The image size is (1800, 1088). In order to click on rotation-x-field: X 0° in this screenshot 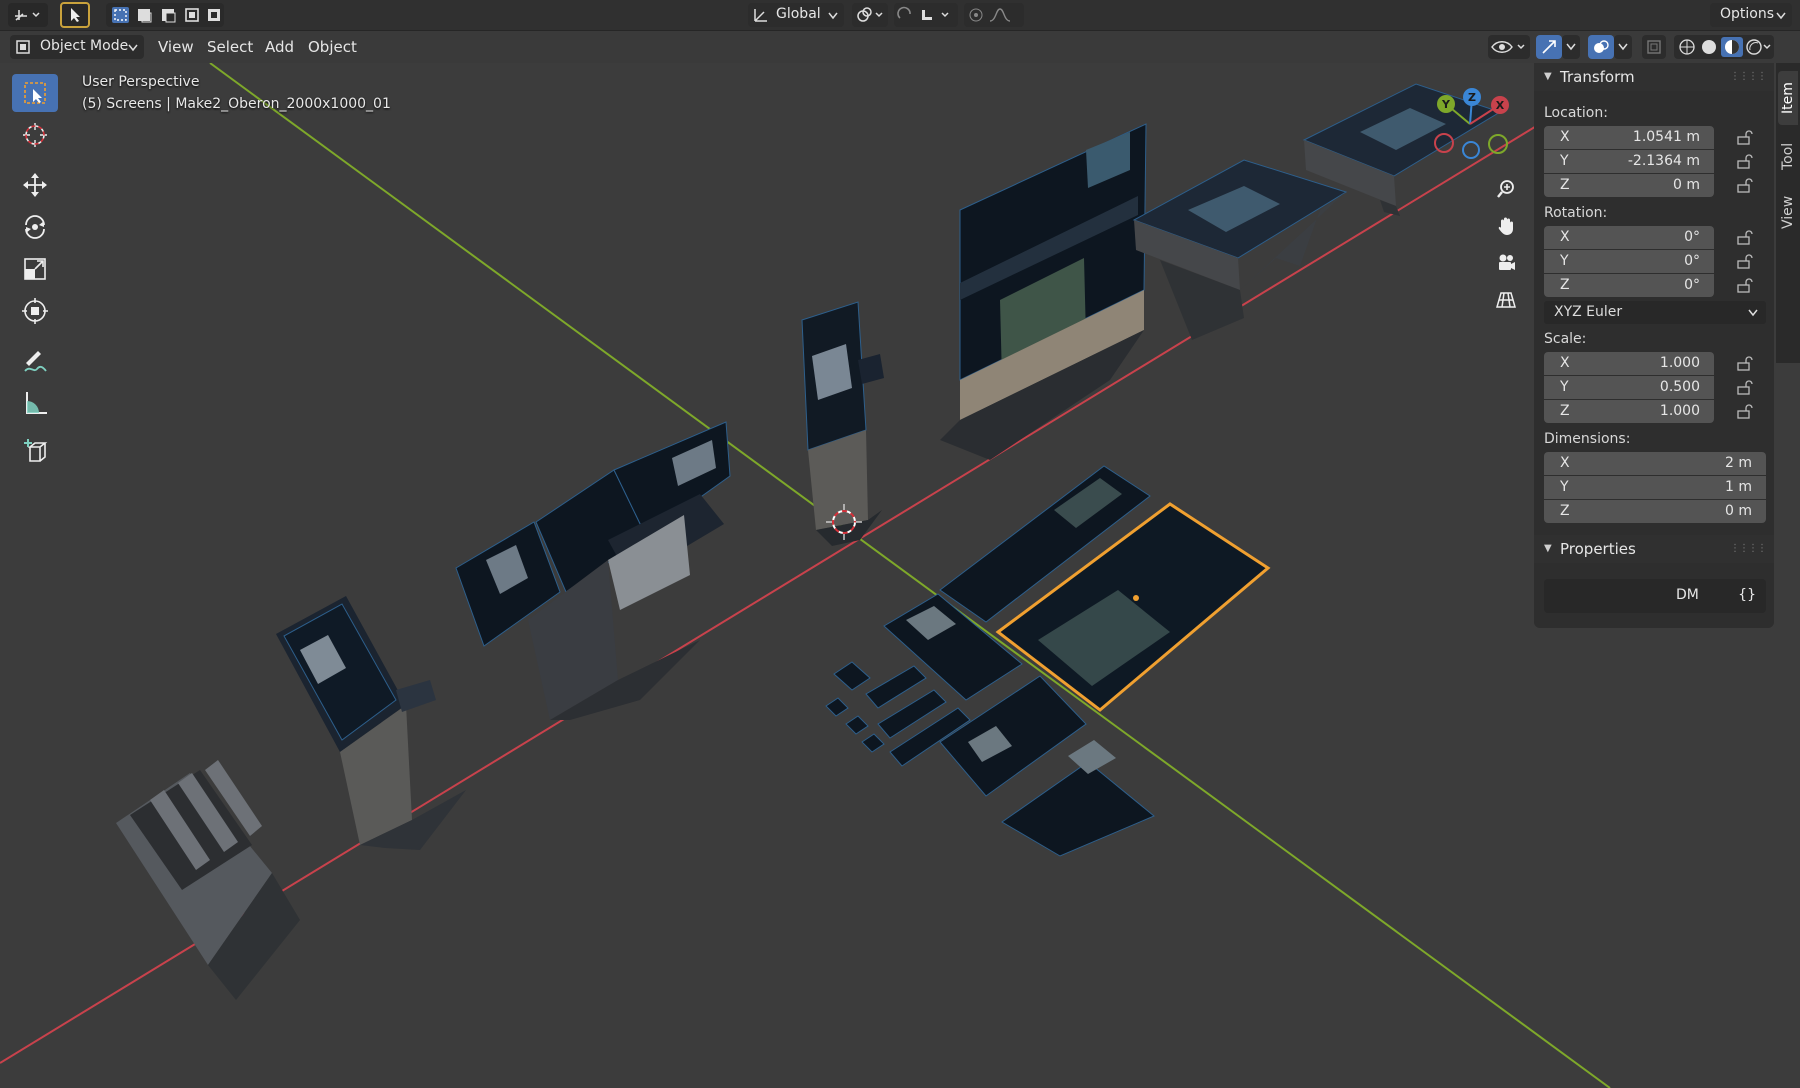, I will do `click(1629, 237)`.